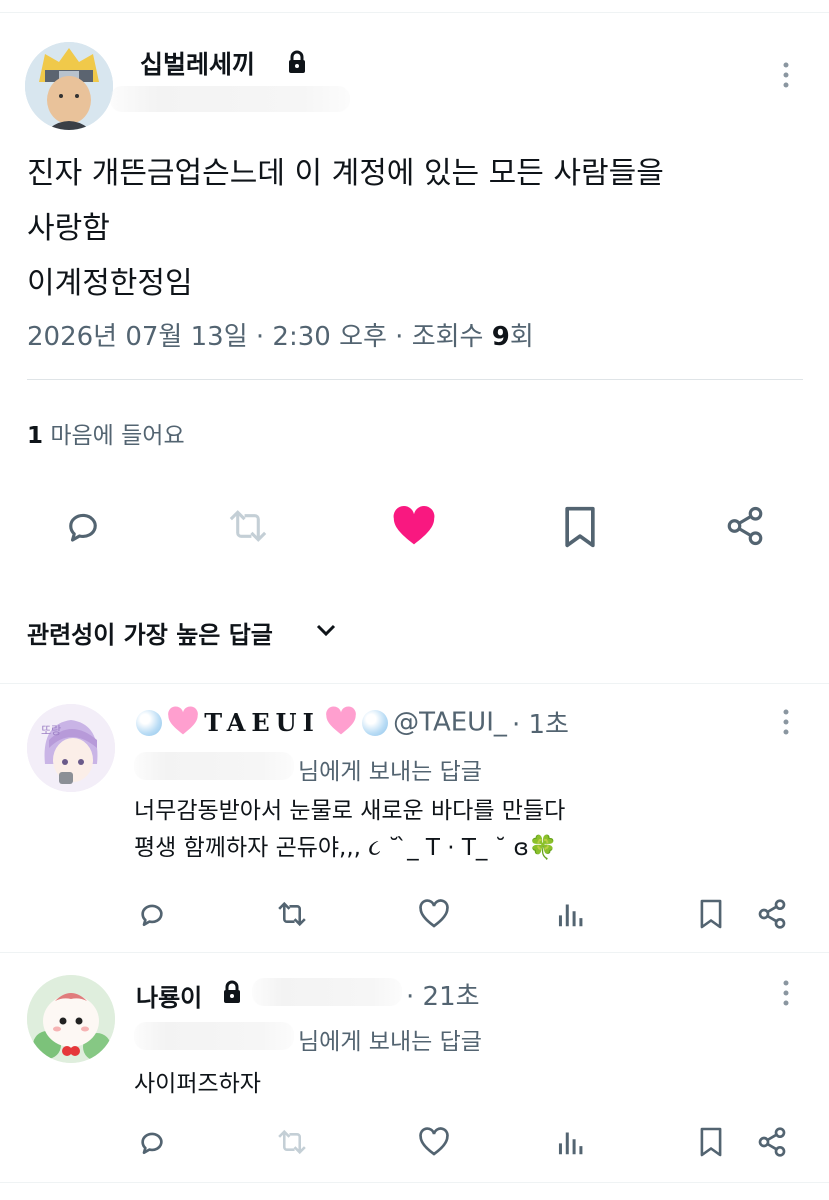  Describe the element at coordinates (197, 63) in the screenshot. I see `post-author-name: 십벌레세끼` at that location.